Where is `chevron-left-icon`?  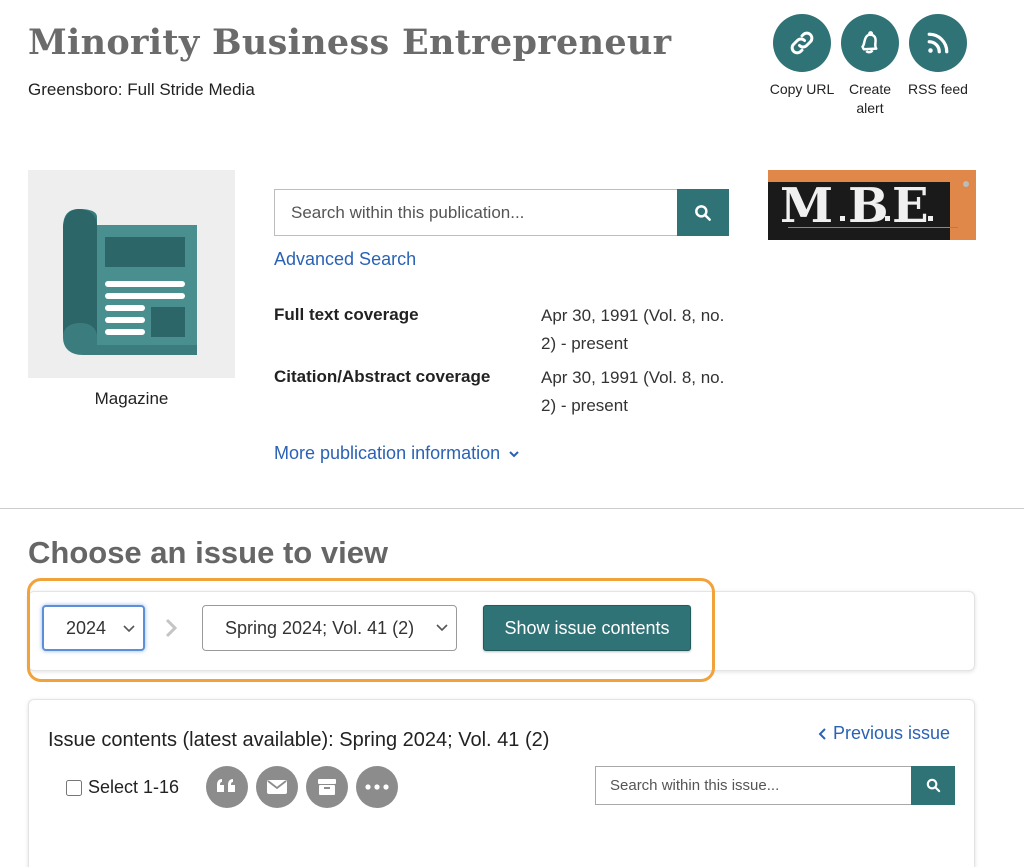 chevron-left-icon is located at coordinates (822, 733).